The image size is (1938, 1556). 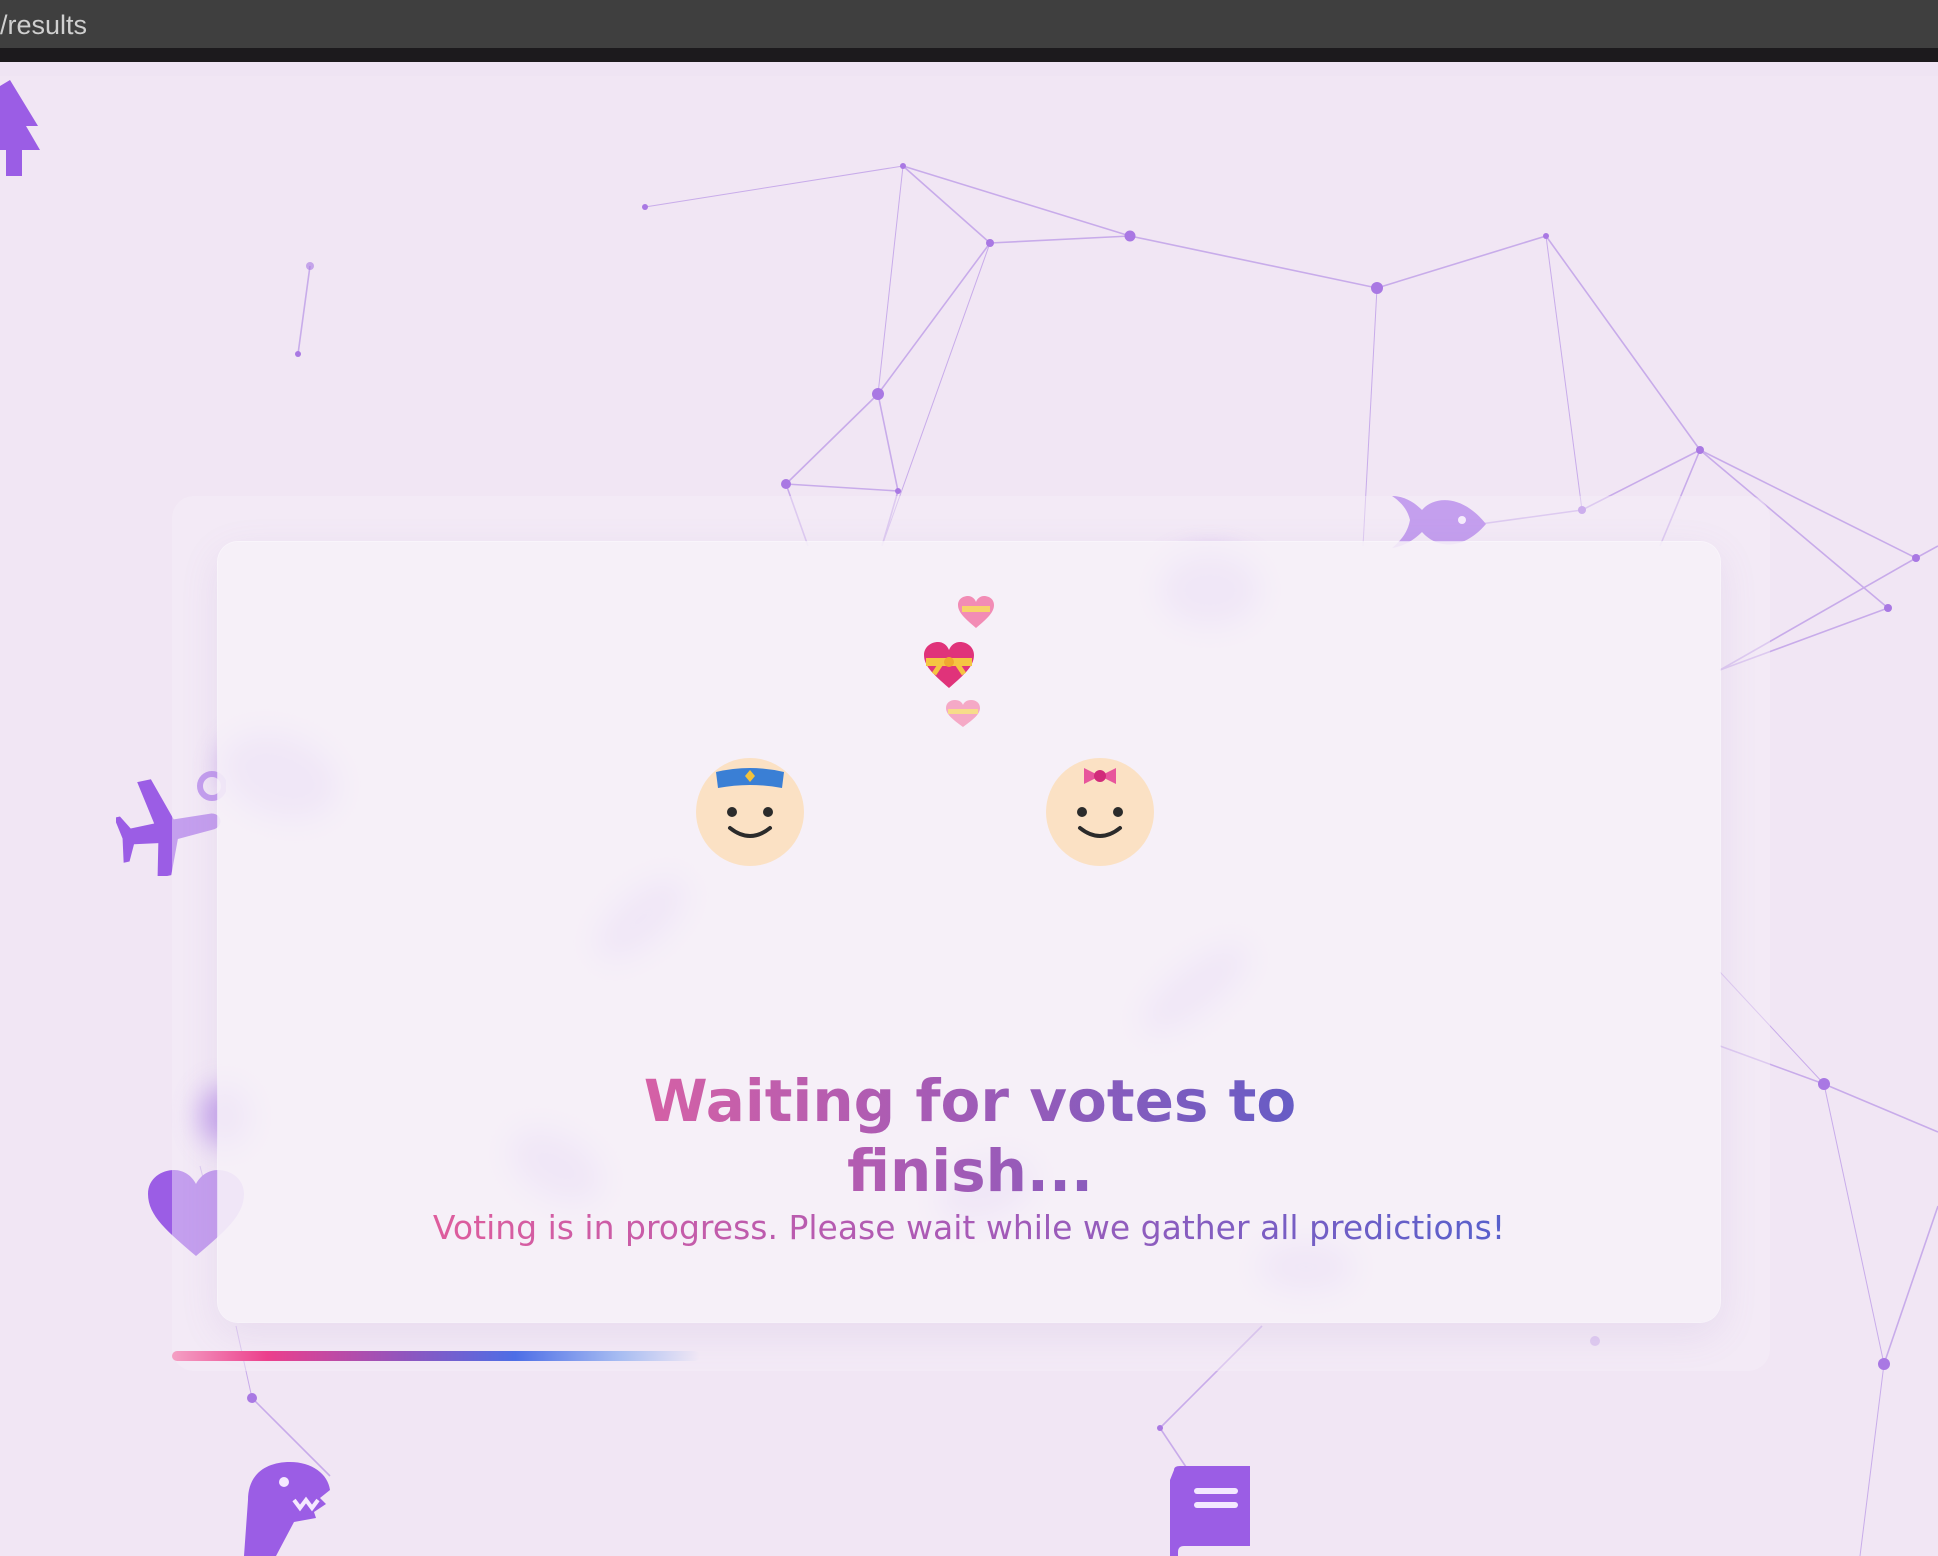 What do you see at coordinates (287, 1509) in the screenshot?
I see `dinosaur-icon` at bounding box center [287, 1509].